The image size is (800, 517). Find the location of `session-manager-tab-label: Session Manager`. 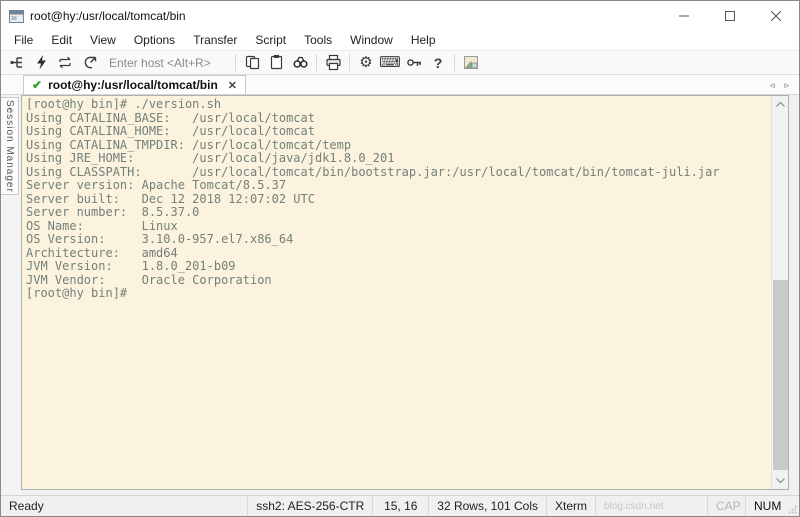

session-manager-tab-label: Session Manager is located at coordinates (9, 146).